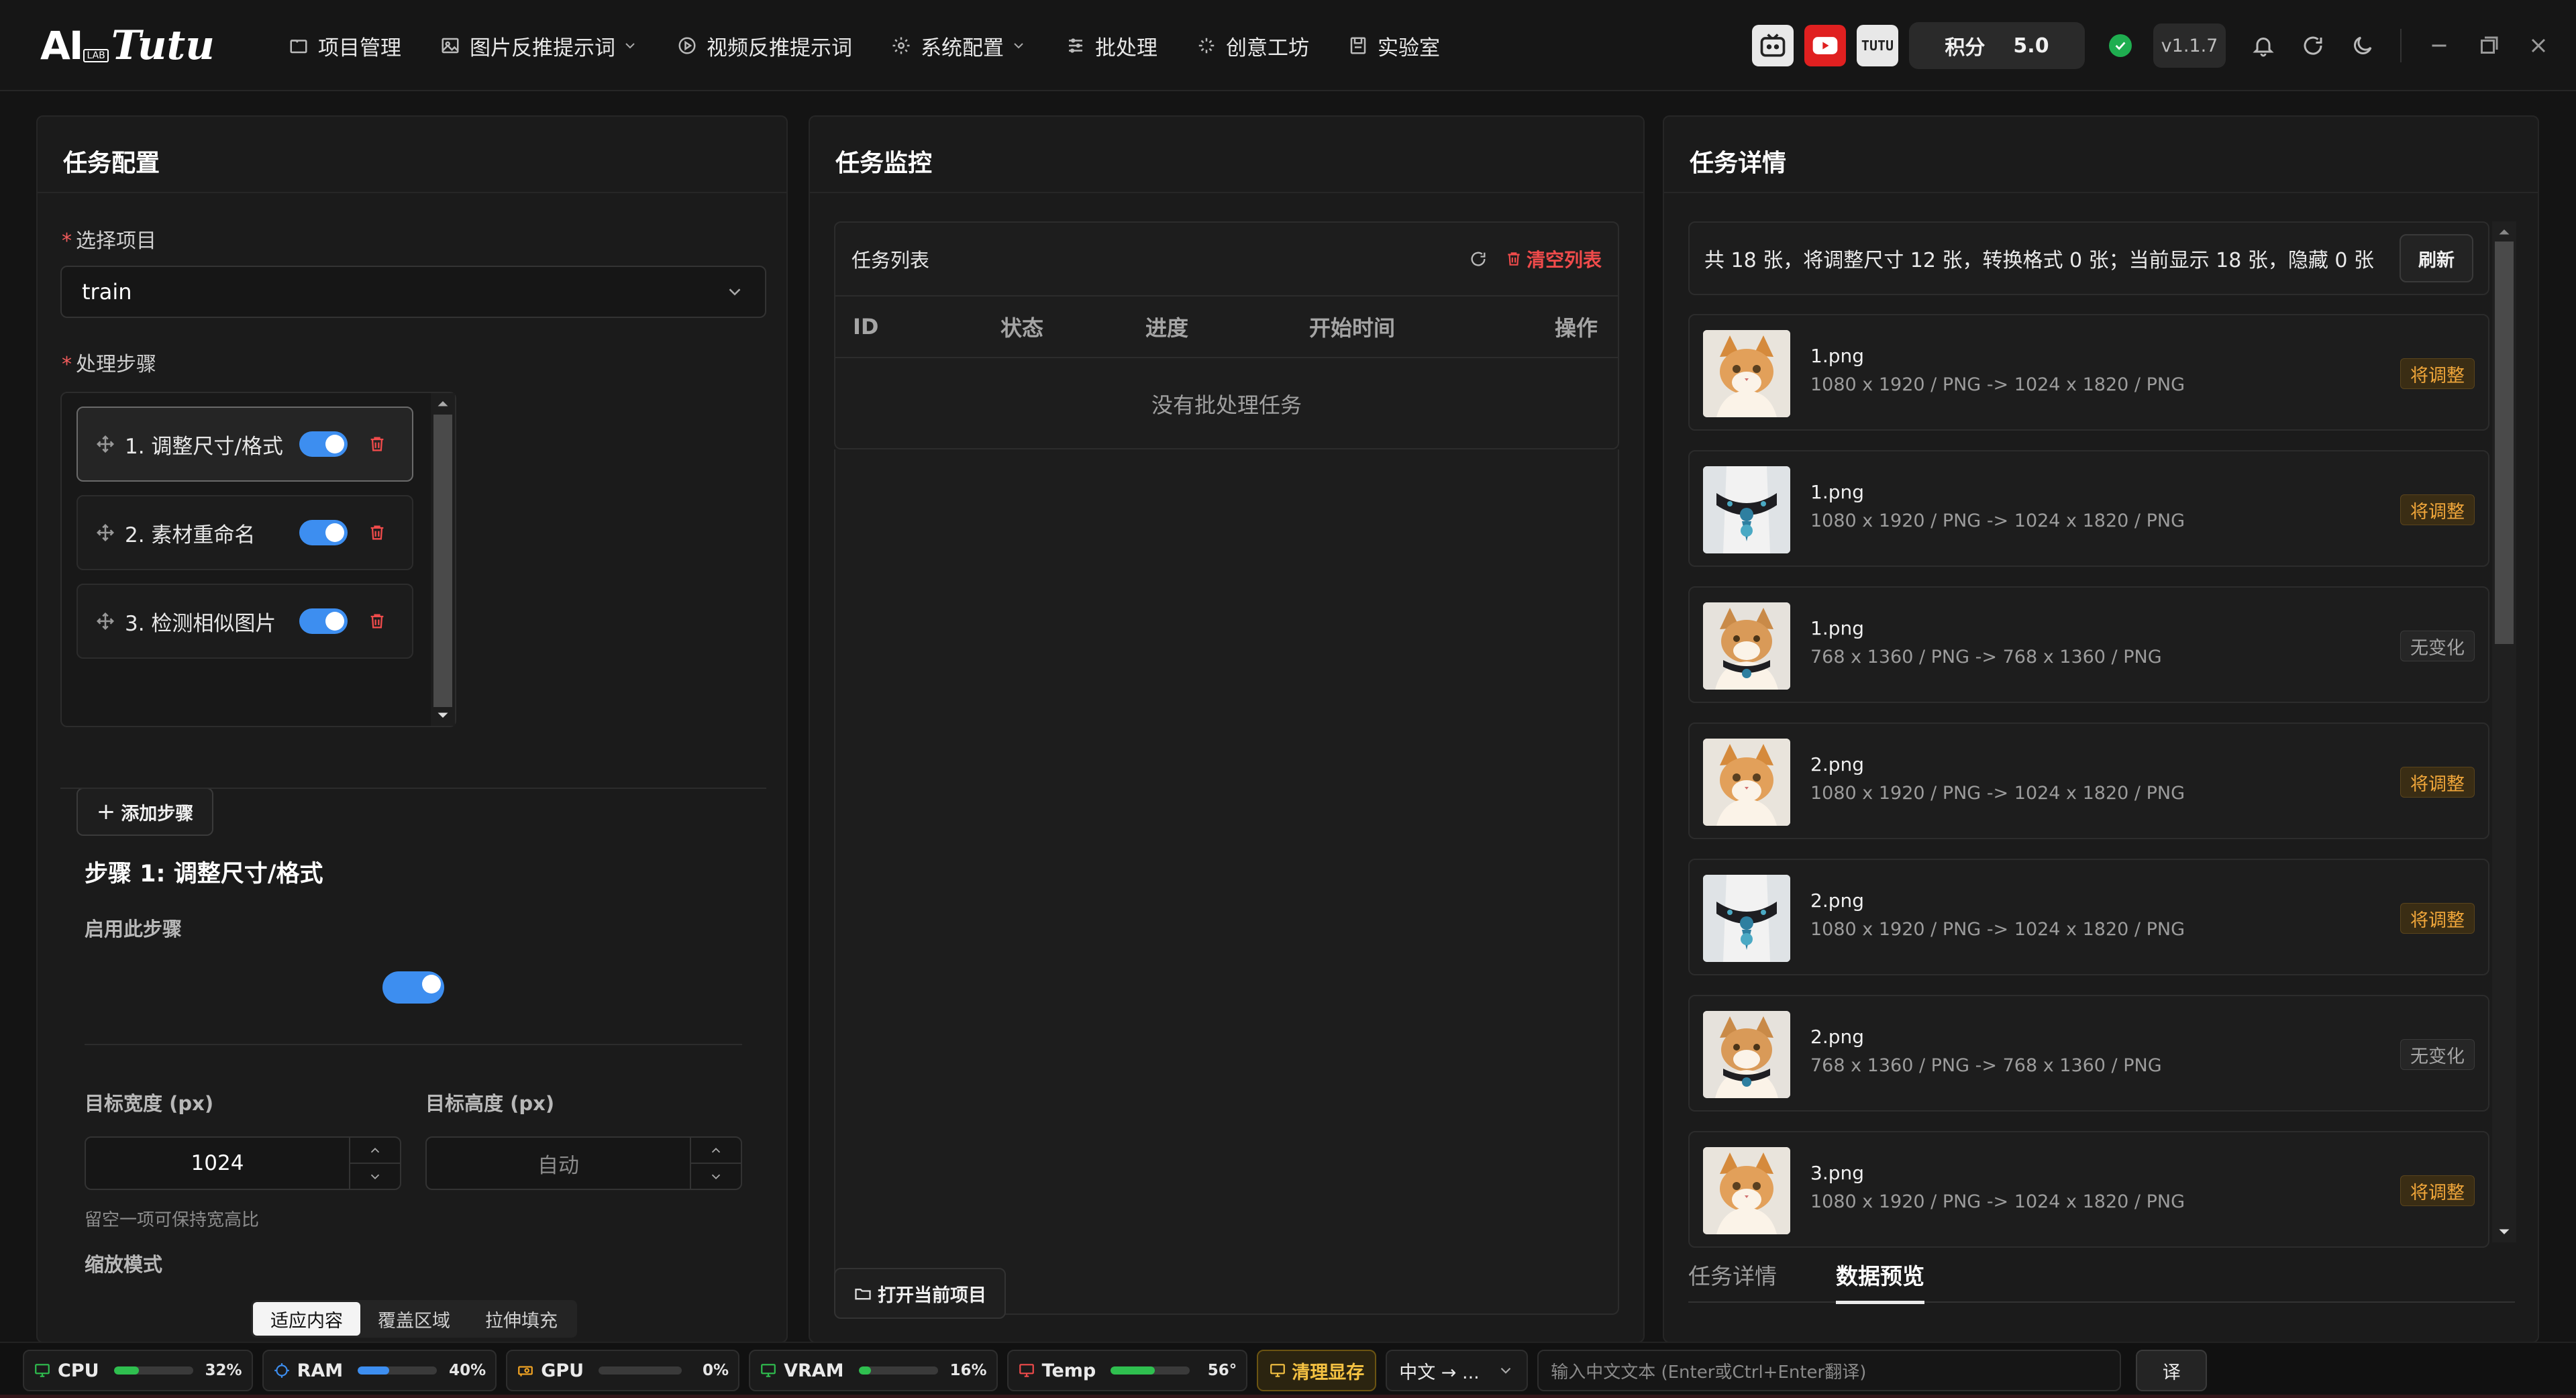 This screenshot has height=1398, width=2576. I want to click on moon-icon, so click(2363, 46).